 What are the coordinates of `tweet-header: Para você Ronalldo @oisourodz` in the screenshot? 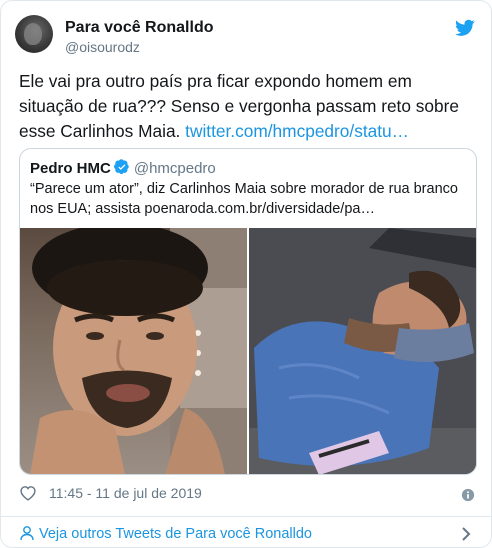 It's located at (246, 38).